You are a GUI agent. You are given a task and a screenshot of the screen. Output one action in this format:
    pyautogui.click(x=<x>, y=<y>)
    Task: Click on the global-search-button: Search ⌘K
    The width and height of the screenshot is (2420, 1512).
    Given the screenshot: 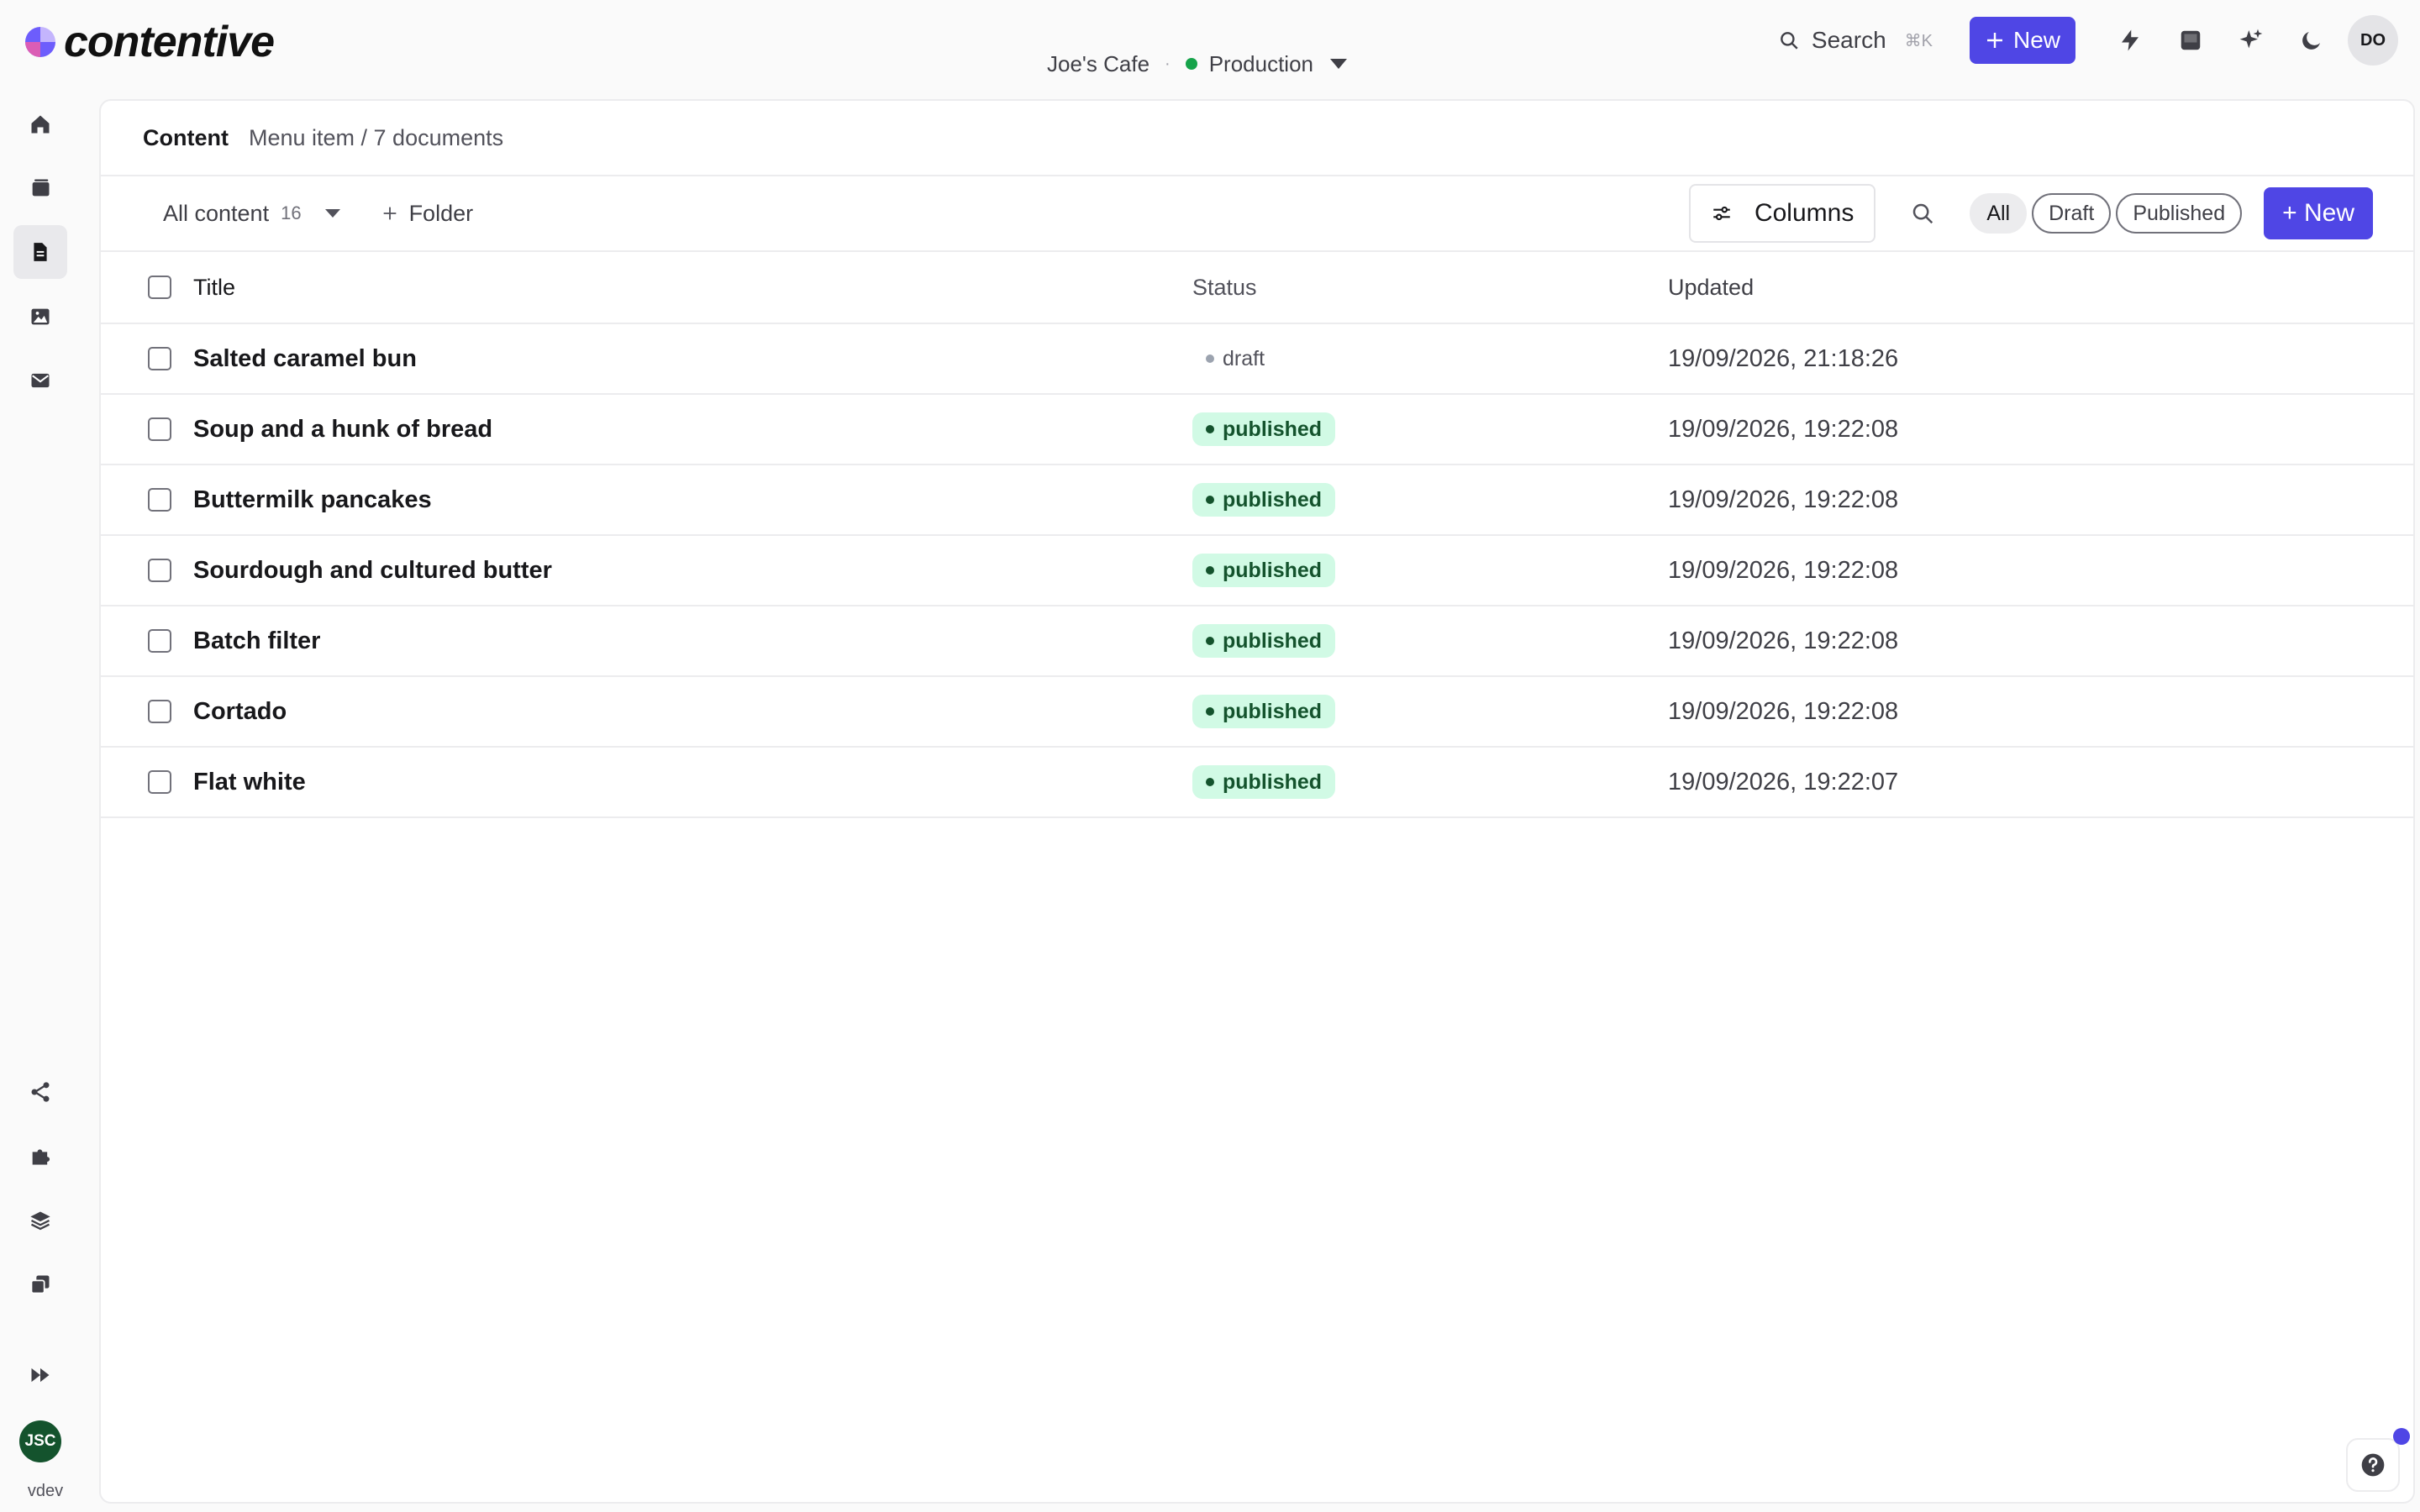 What is the action you would take?
    pyautogui.click(x=1856, y=40)
    